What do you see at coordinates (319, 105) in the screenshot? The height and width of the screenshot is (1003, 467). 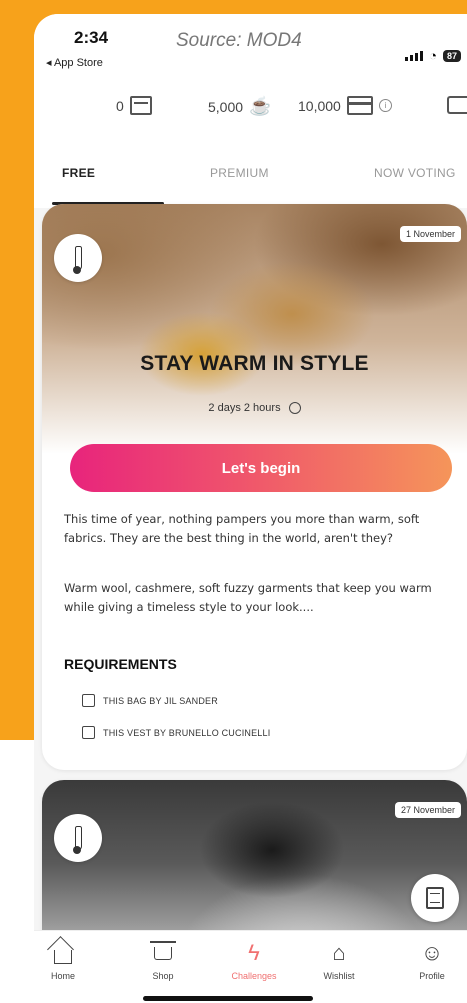 I see `cards-count: 10,000` at bounding box center [319, 105].